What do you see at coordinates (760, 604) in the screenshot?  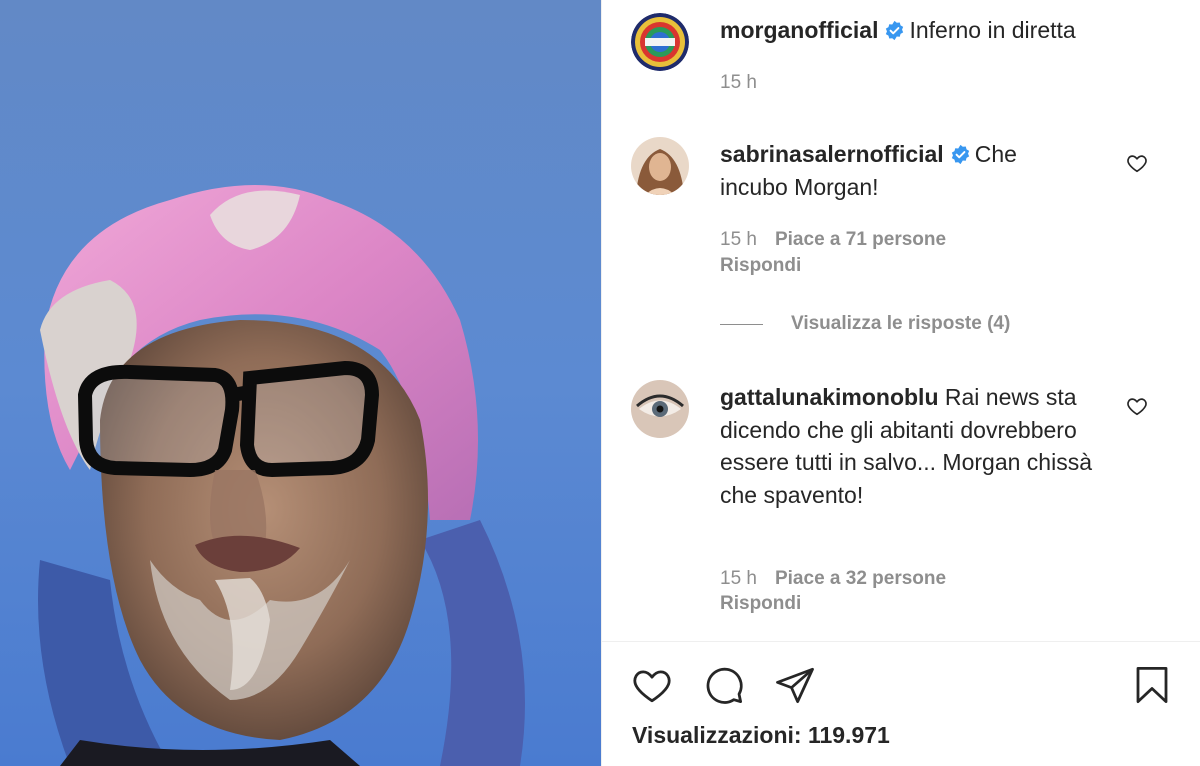 I see `comment-2-reply-button: Rispondi` at bounding box center [760, 604].